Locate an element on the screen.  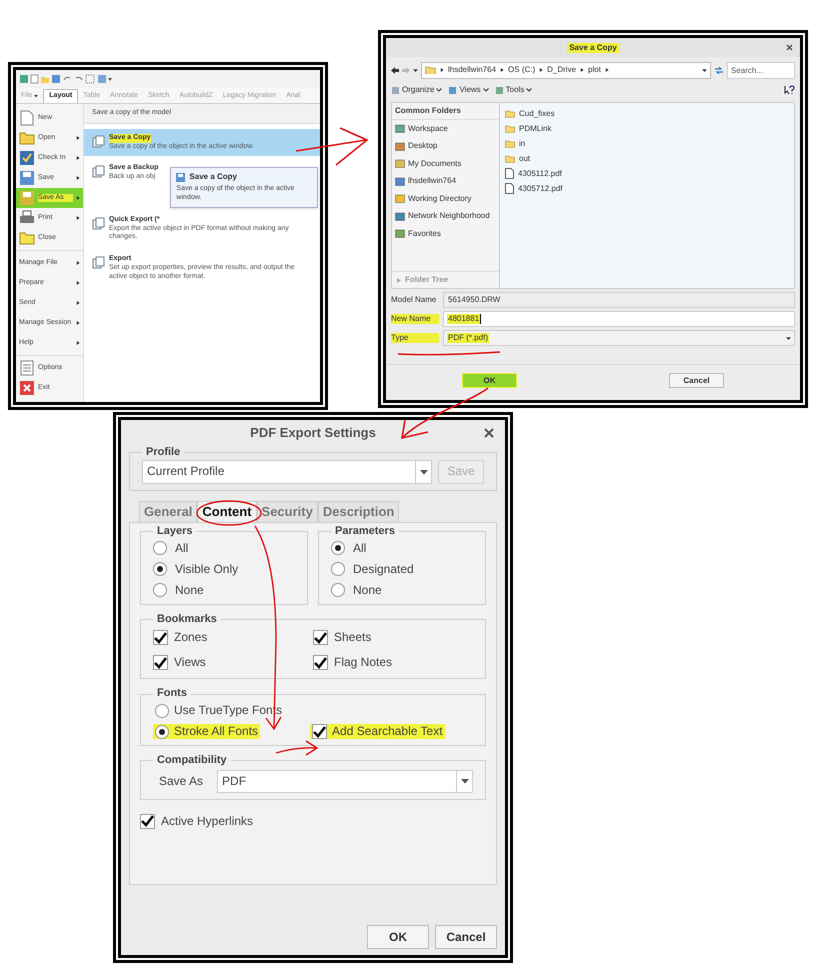
option-label: Zones is located at coordinates (191, 638).